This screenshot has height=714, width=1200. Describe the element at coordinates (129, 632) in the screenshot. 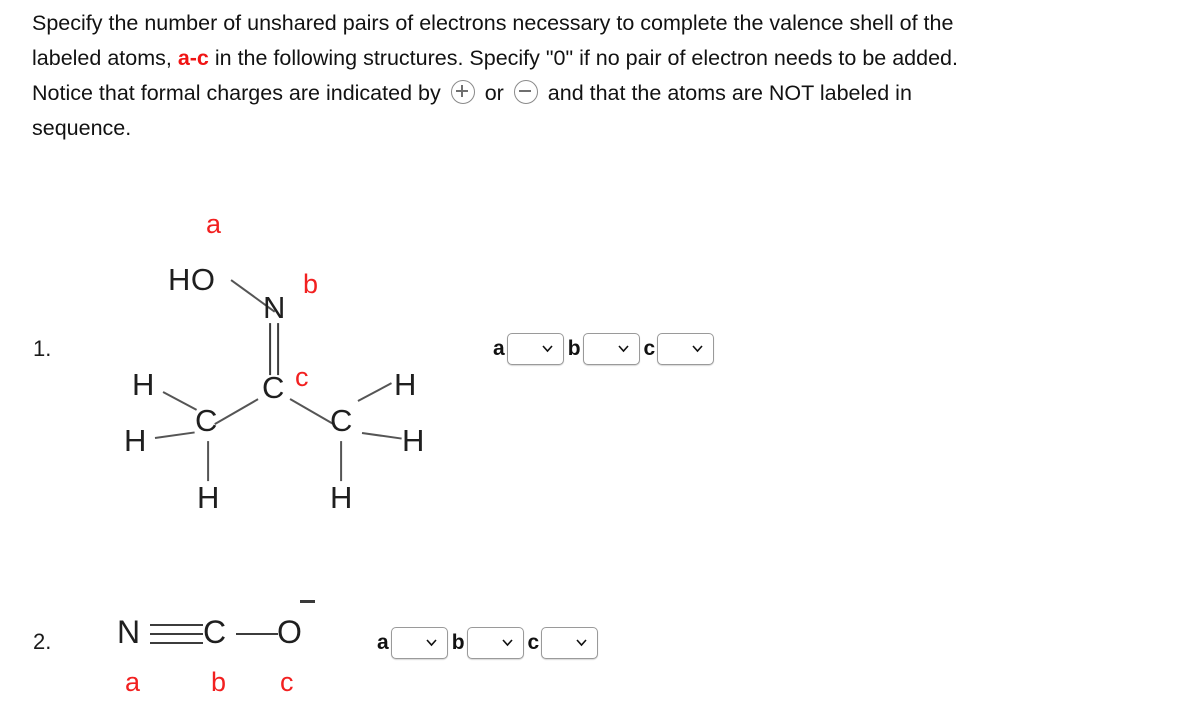

I see `atom-nitrogen-2: N` at that location.